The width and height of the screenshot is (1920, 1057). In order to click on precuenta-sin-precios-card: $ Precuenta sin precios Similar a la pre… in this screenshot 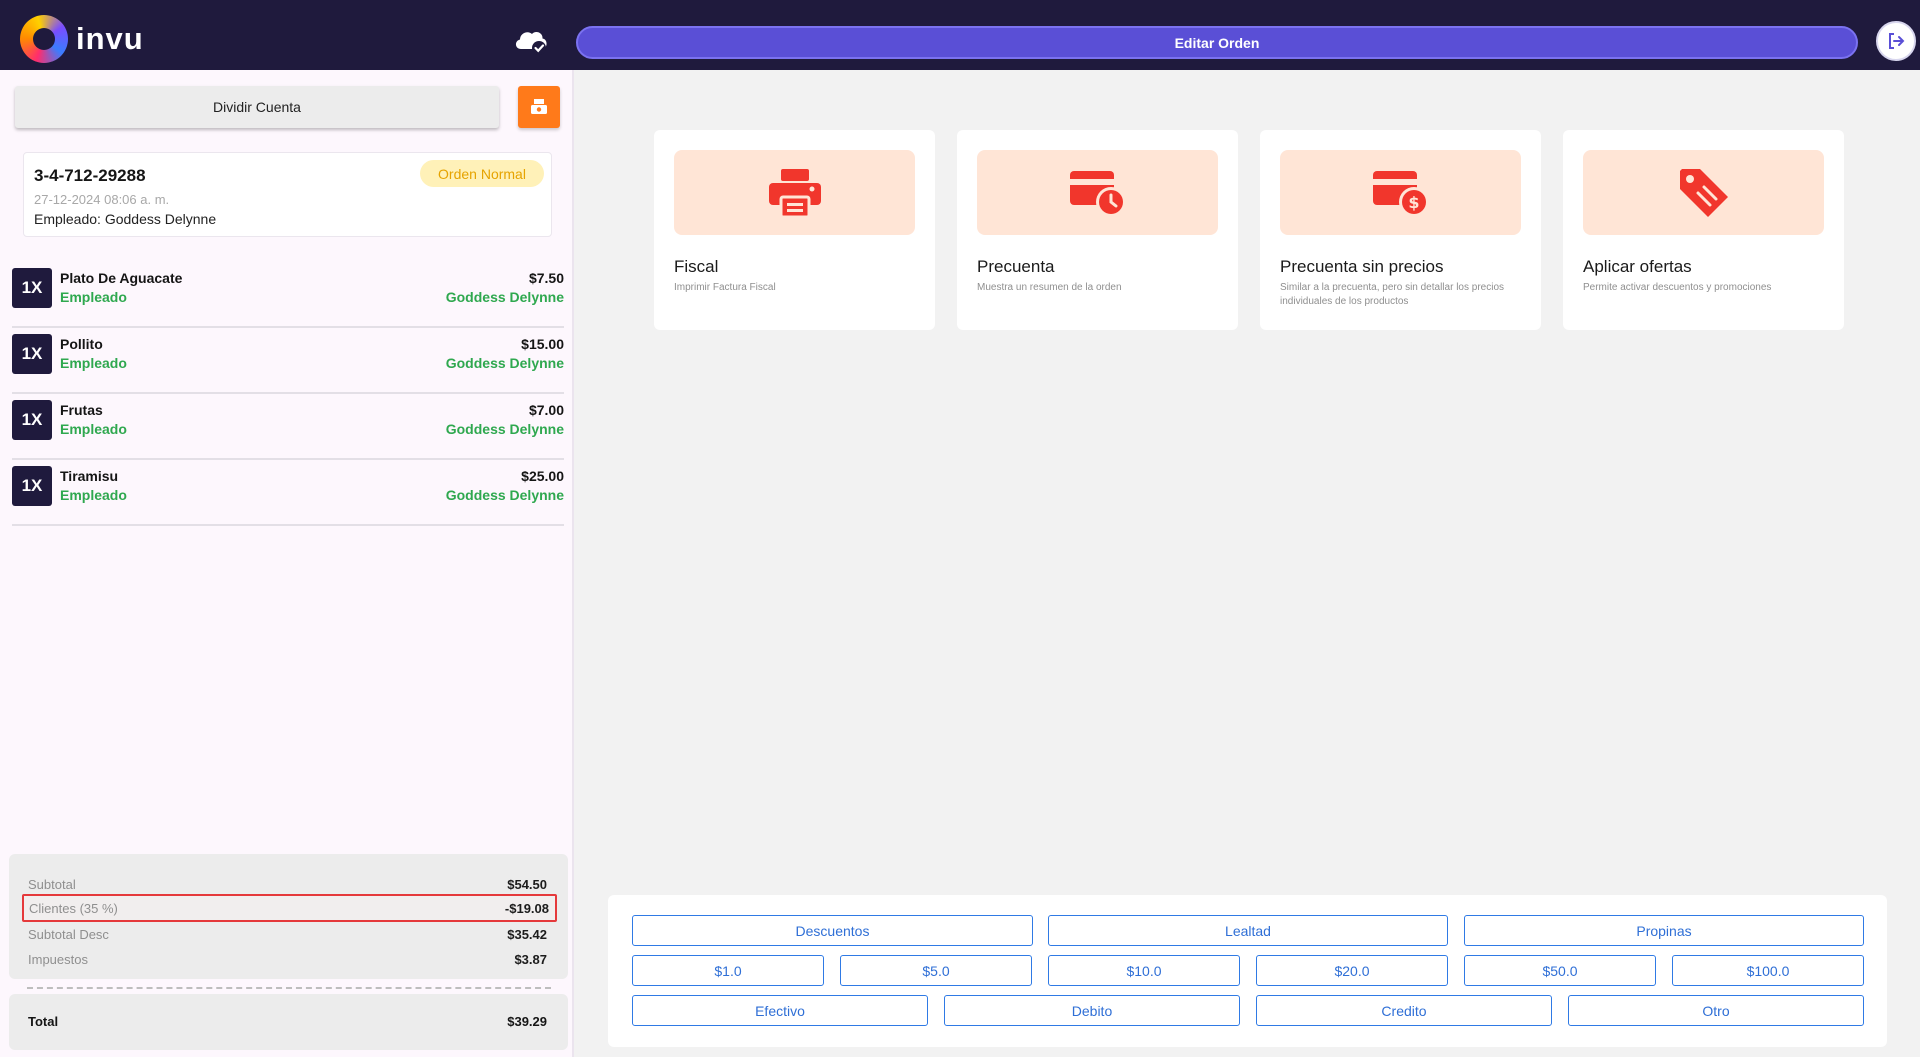, I will do `click(1400, 230)`.